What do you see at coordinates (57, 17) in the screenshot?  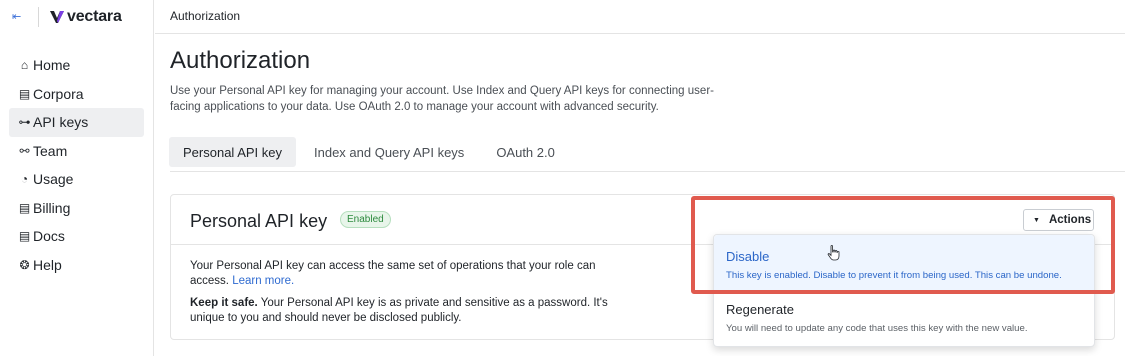 I see `vectara-logo-icon` at bounding box center [57, 17].